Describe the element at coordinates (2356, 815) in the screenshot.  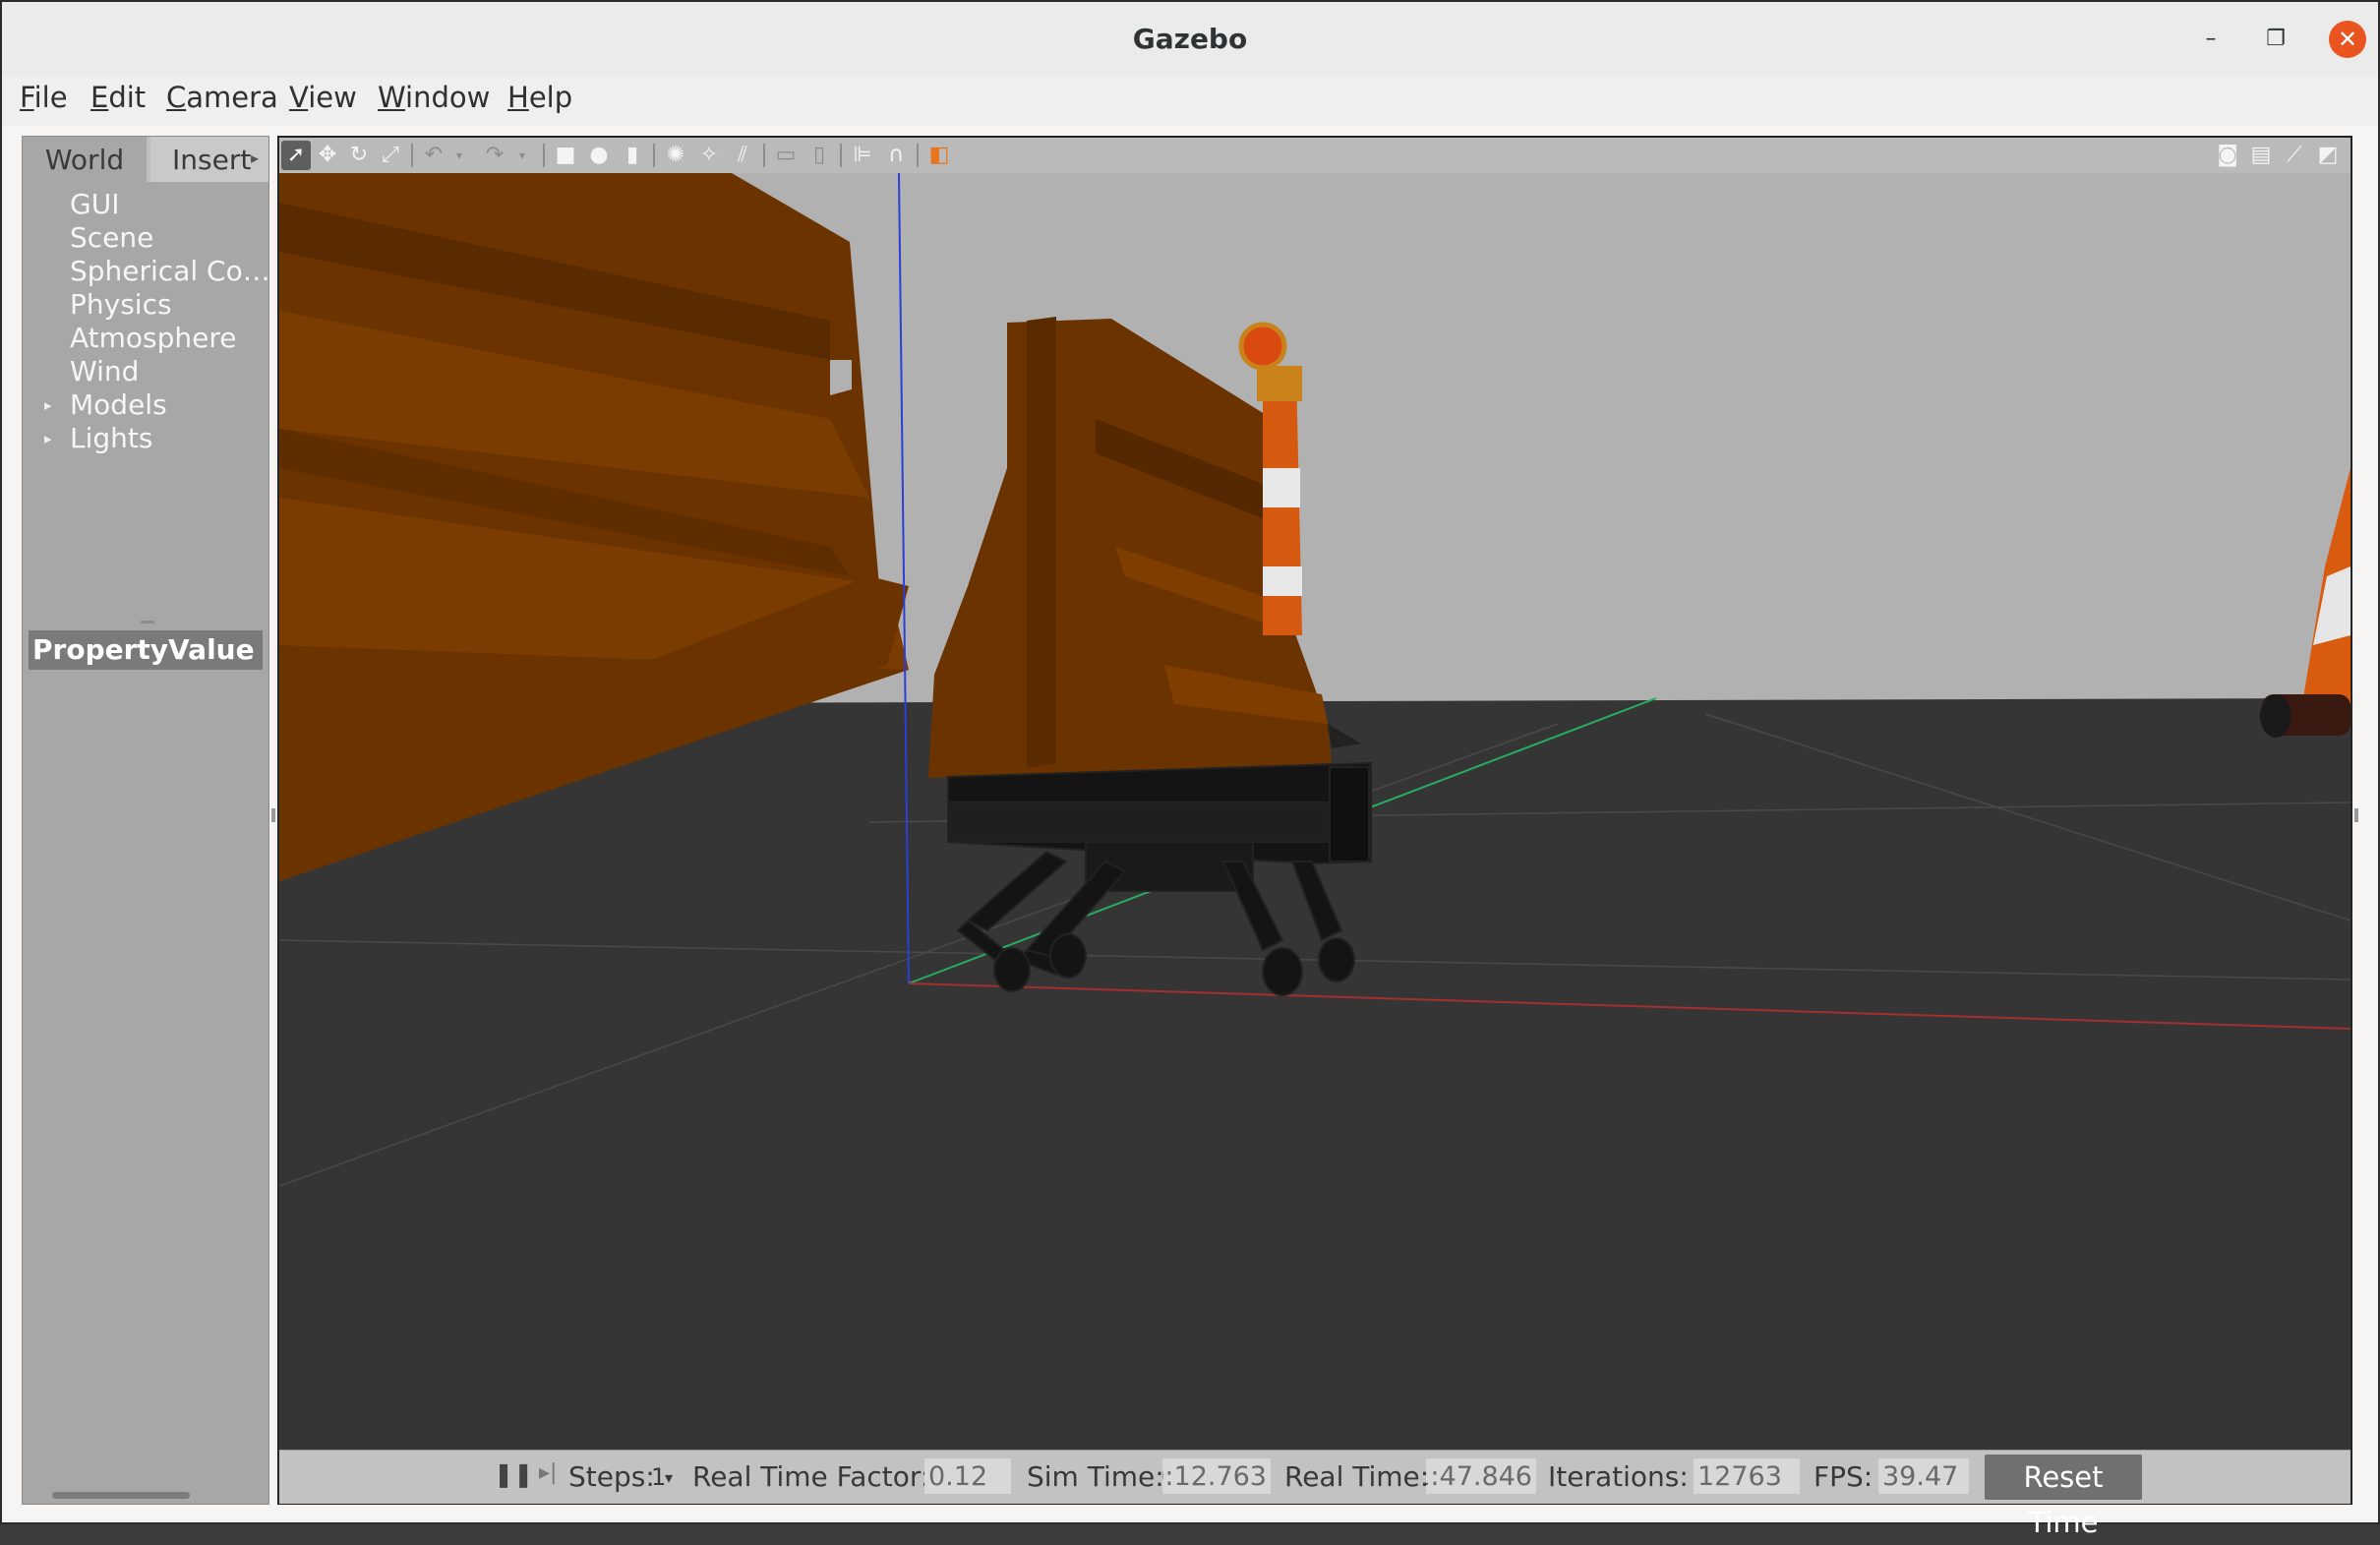
I see `right-splitter-handle` at that location.